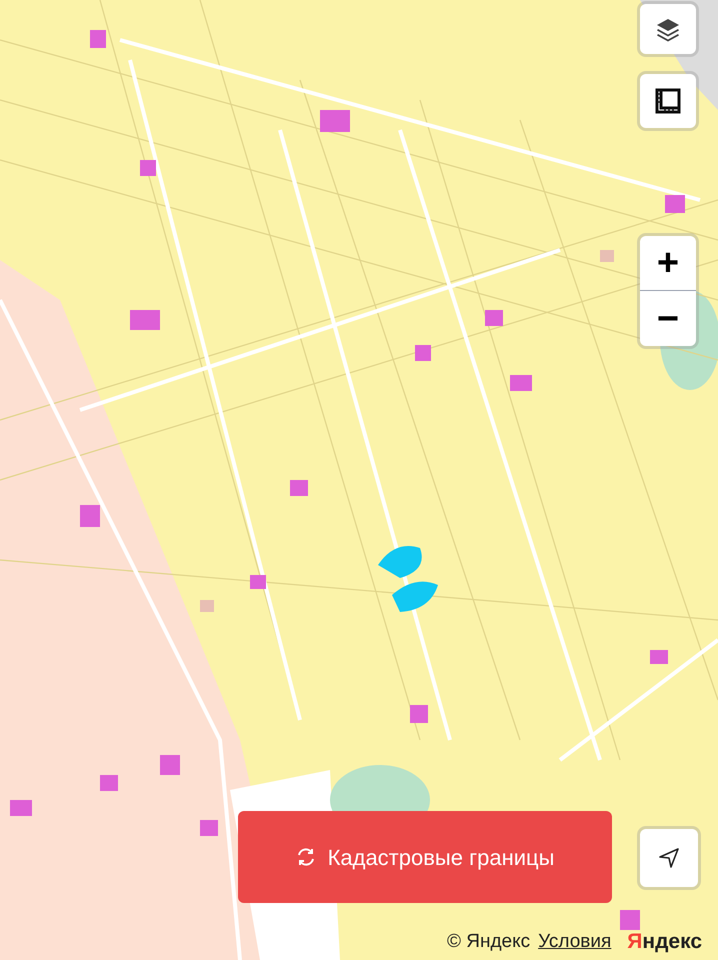 The height and width of the screenshot is (960, 718). I want to click on cadastral-borders-button: Кадастровые границы, so click(425, 857).